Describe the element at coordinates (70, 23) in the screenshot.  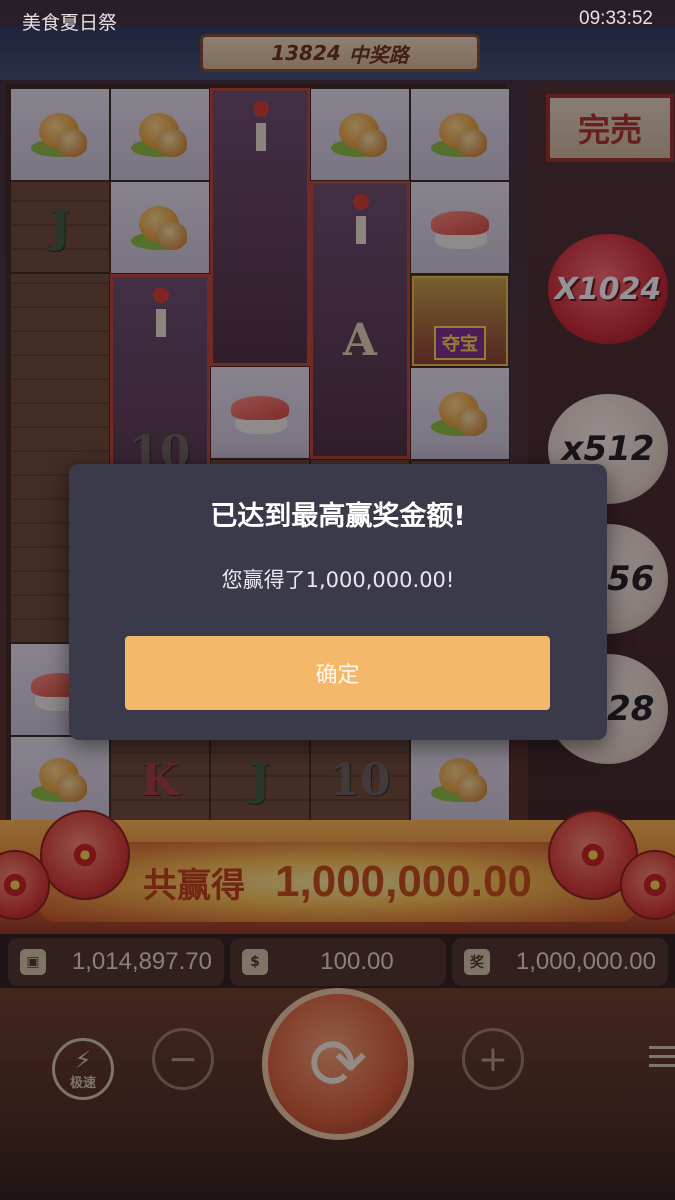
I see `app-title: 美食夏日祭` at that location.